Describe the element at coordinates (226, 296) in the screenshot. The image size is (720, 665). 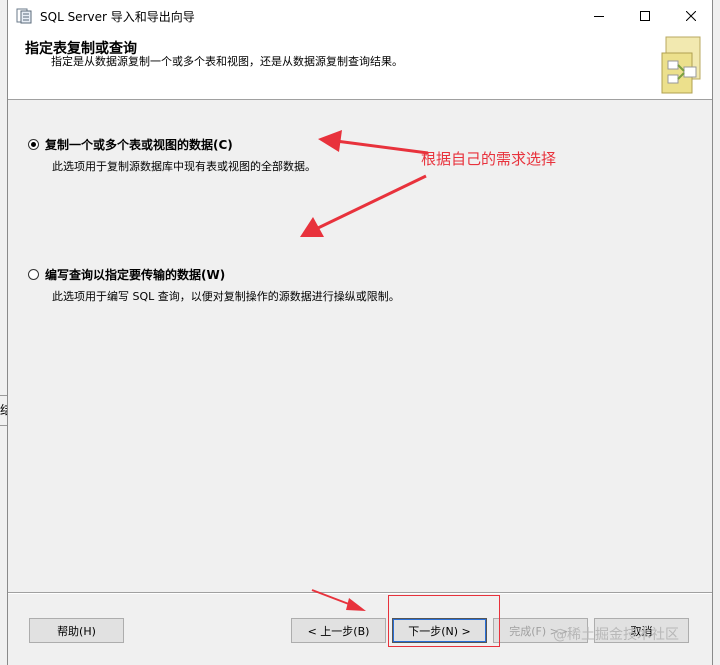
I see `option-write-query-description: 此选项用于编写 SQL 查询，以便对复制操作的源数据进行操纵或限制。` at that location.